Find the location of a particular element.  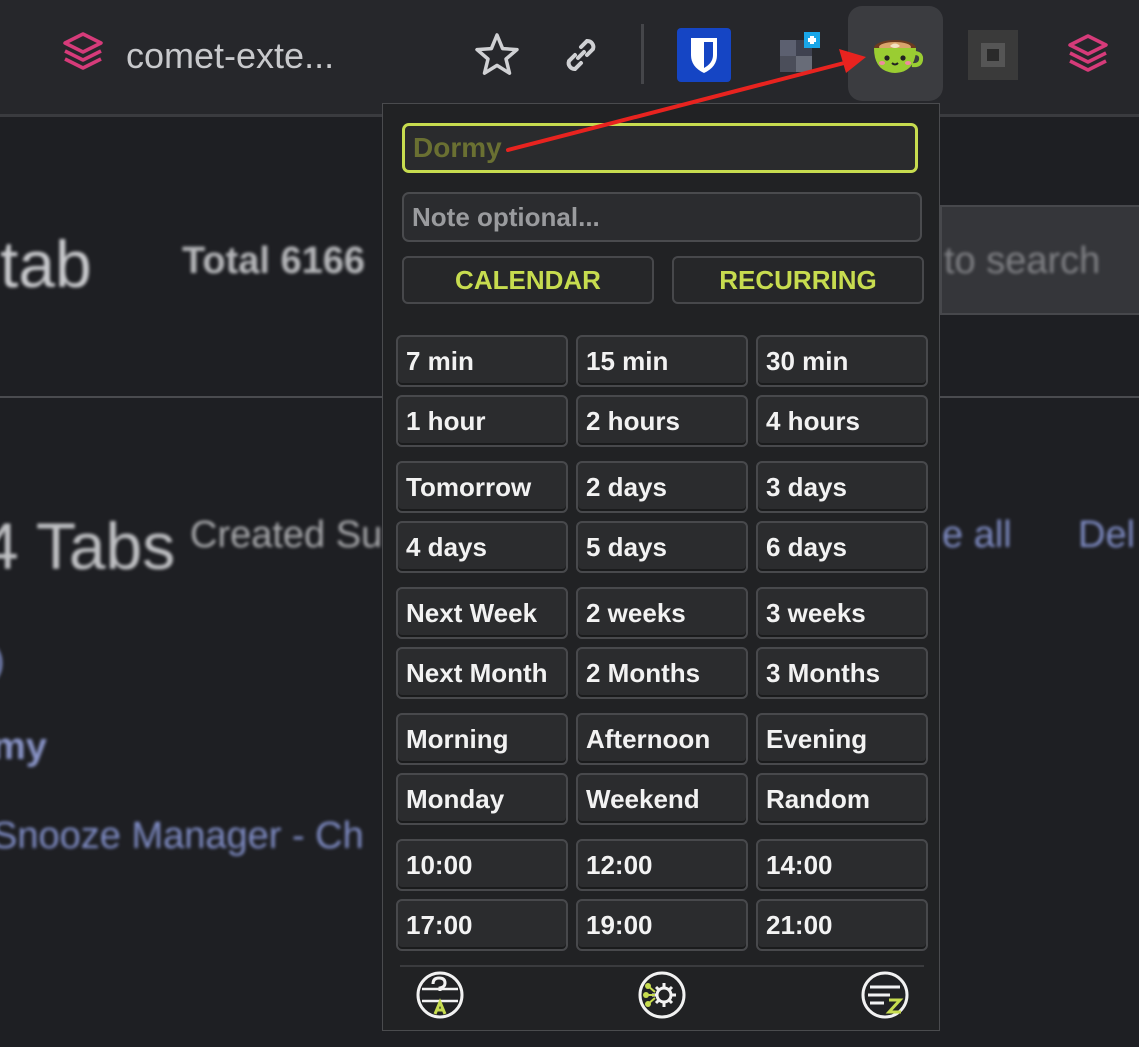

snooze-list-icon is located at coordinates (885, 995).